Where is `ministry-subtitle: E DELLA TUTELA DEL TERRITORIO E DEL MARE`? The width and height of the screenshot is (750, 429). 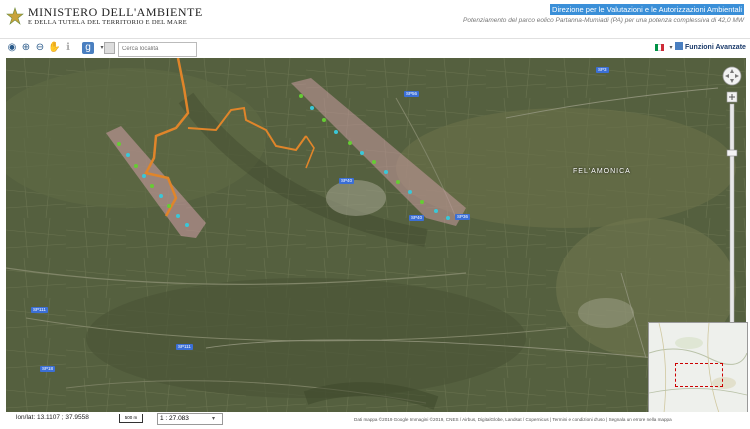 ministry-subtitle: E DELLA TUTELA DEL TERRITORIO E DEL MARE is located at coordinates (108, 22).